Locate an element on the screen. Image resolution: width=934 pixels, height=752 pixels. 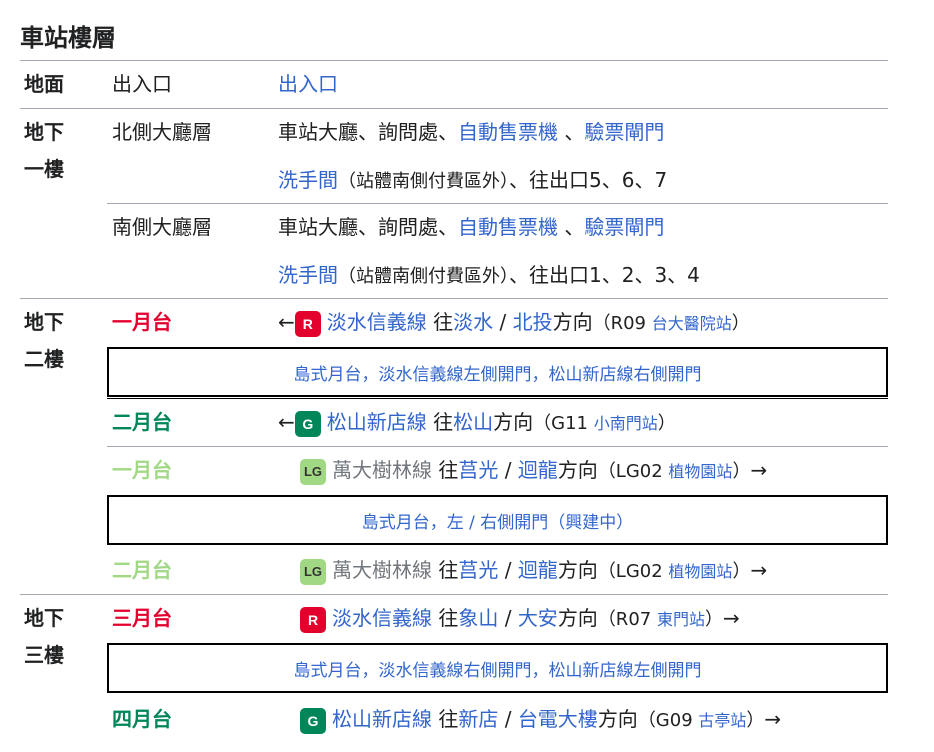
exit-info: 、往出口1、2、3、4 is located at coordinates (604, 275).